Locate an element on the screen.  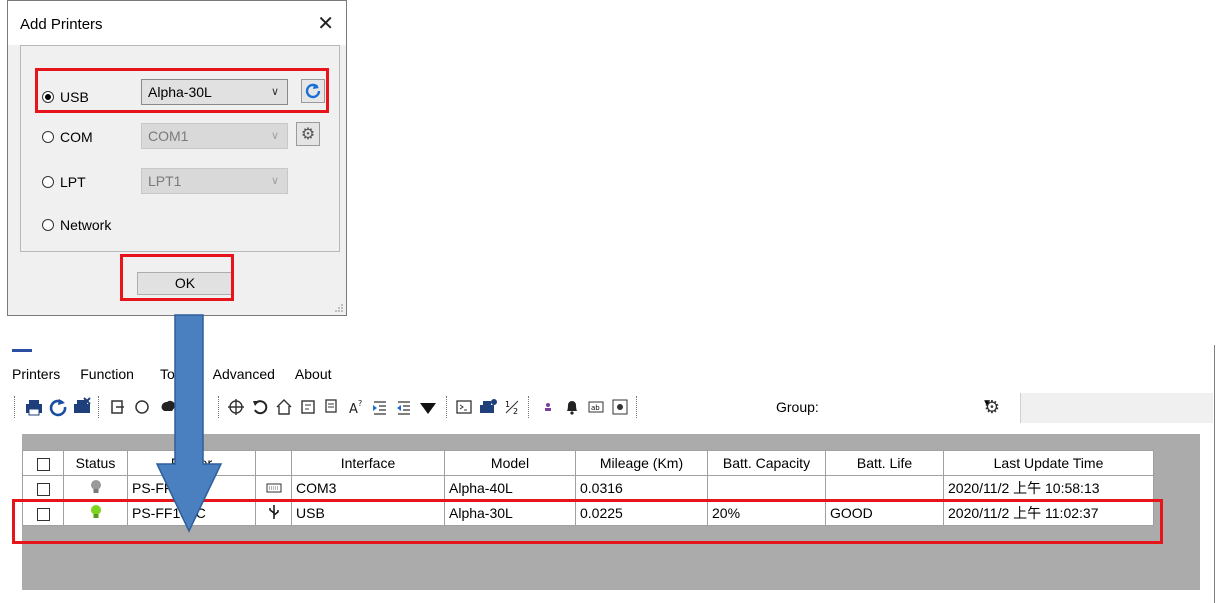
model-cell: Alpha-30L is located at coordinates (510, 513).